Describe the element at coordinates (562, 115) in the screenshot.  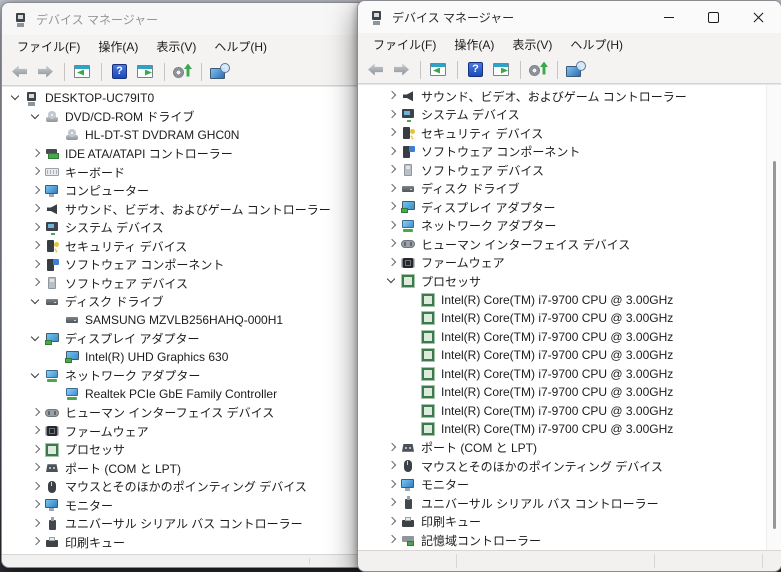
I see `tree-item: システム デバイス` at that location.